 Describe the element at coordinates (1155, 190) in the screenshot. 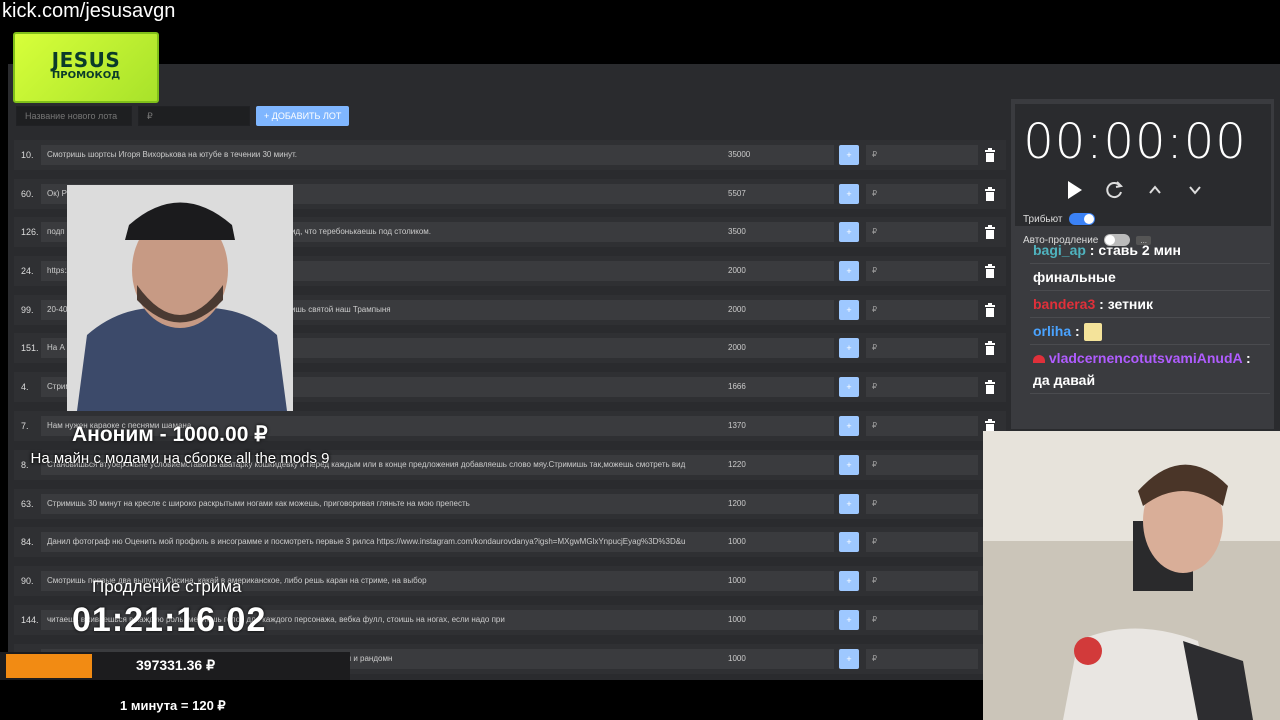

I see `chevron-up-icon` at that location.